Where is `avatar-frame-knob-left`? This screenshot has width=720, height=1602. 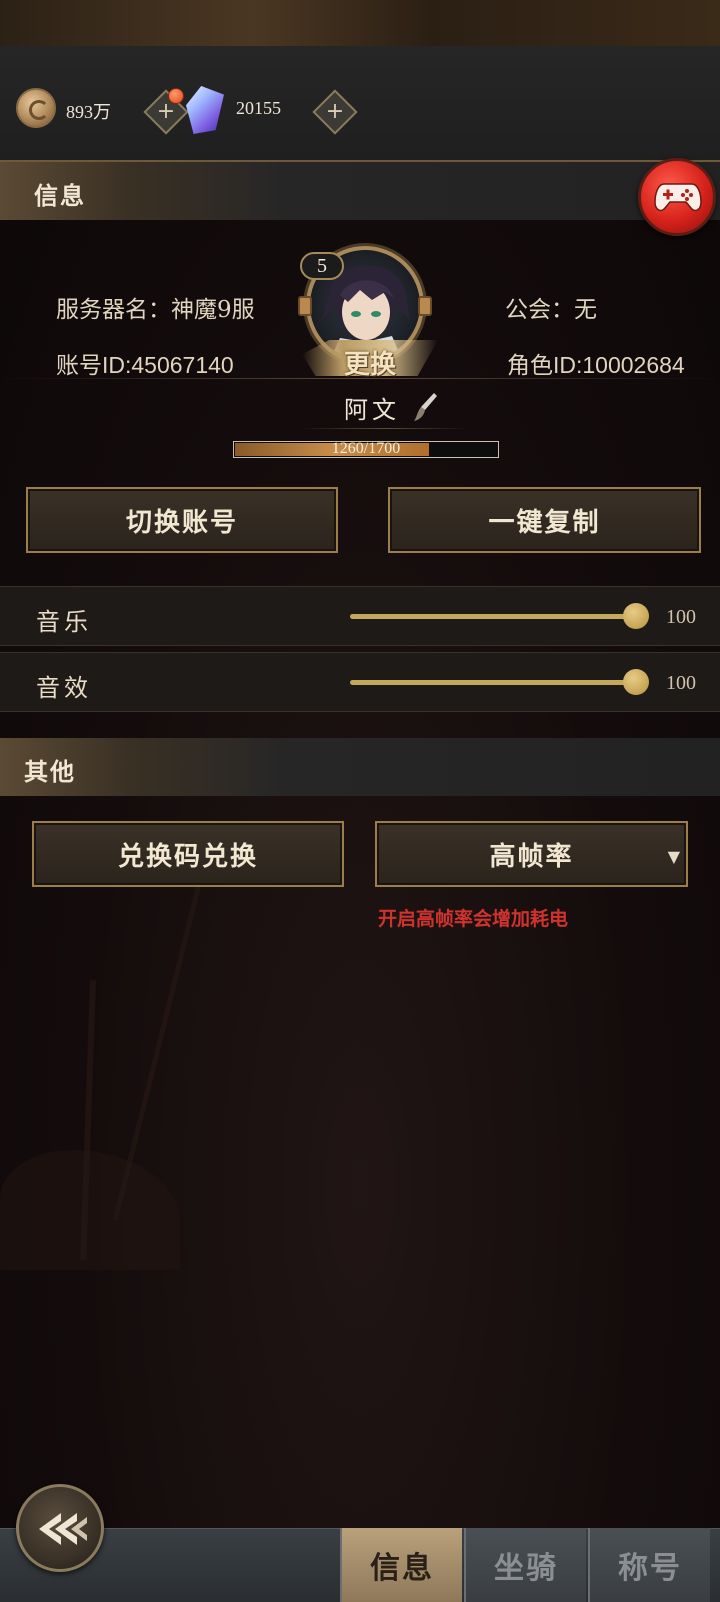
avatar-frame-knob-left is located at coordinates (305, 306).